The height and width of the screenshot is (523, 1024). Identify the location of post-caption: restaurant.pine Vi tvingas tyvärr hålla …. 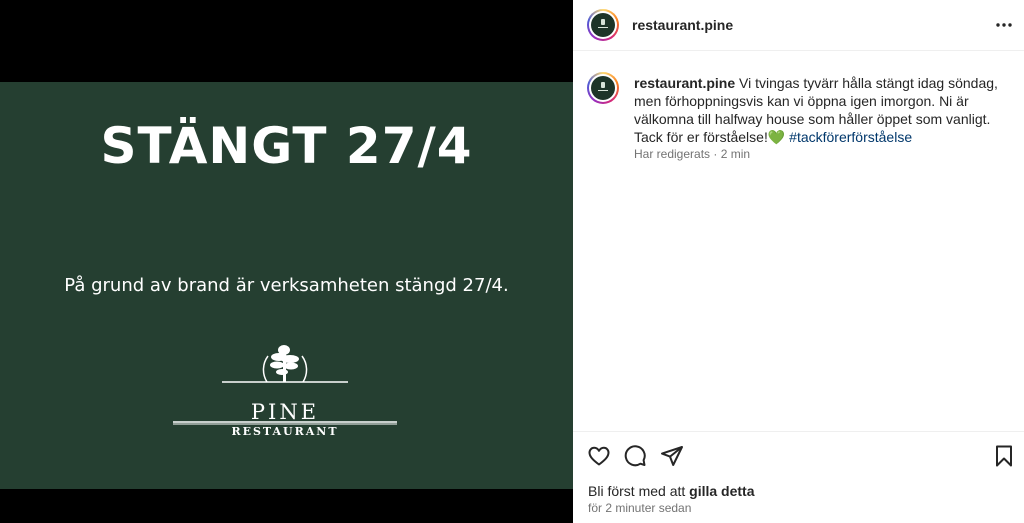
(824, 110).